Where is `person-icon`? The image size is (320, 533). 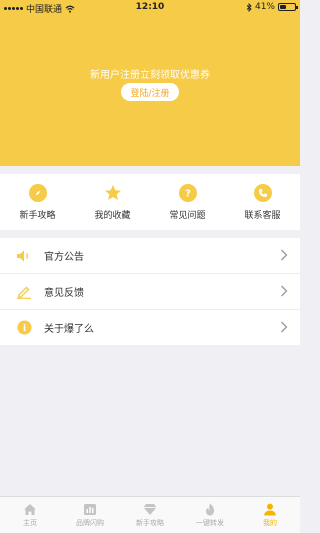
person-icon is located at coordinates (270, 509).